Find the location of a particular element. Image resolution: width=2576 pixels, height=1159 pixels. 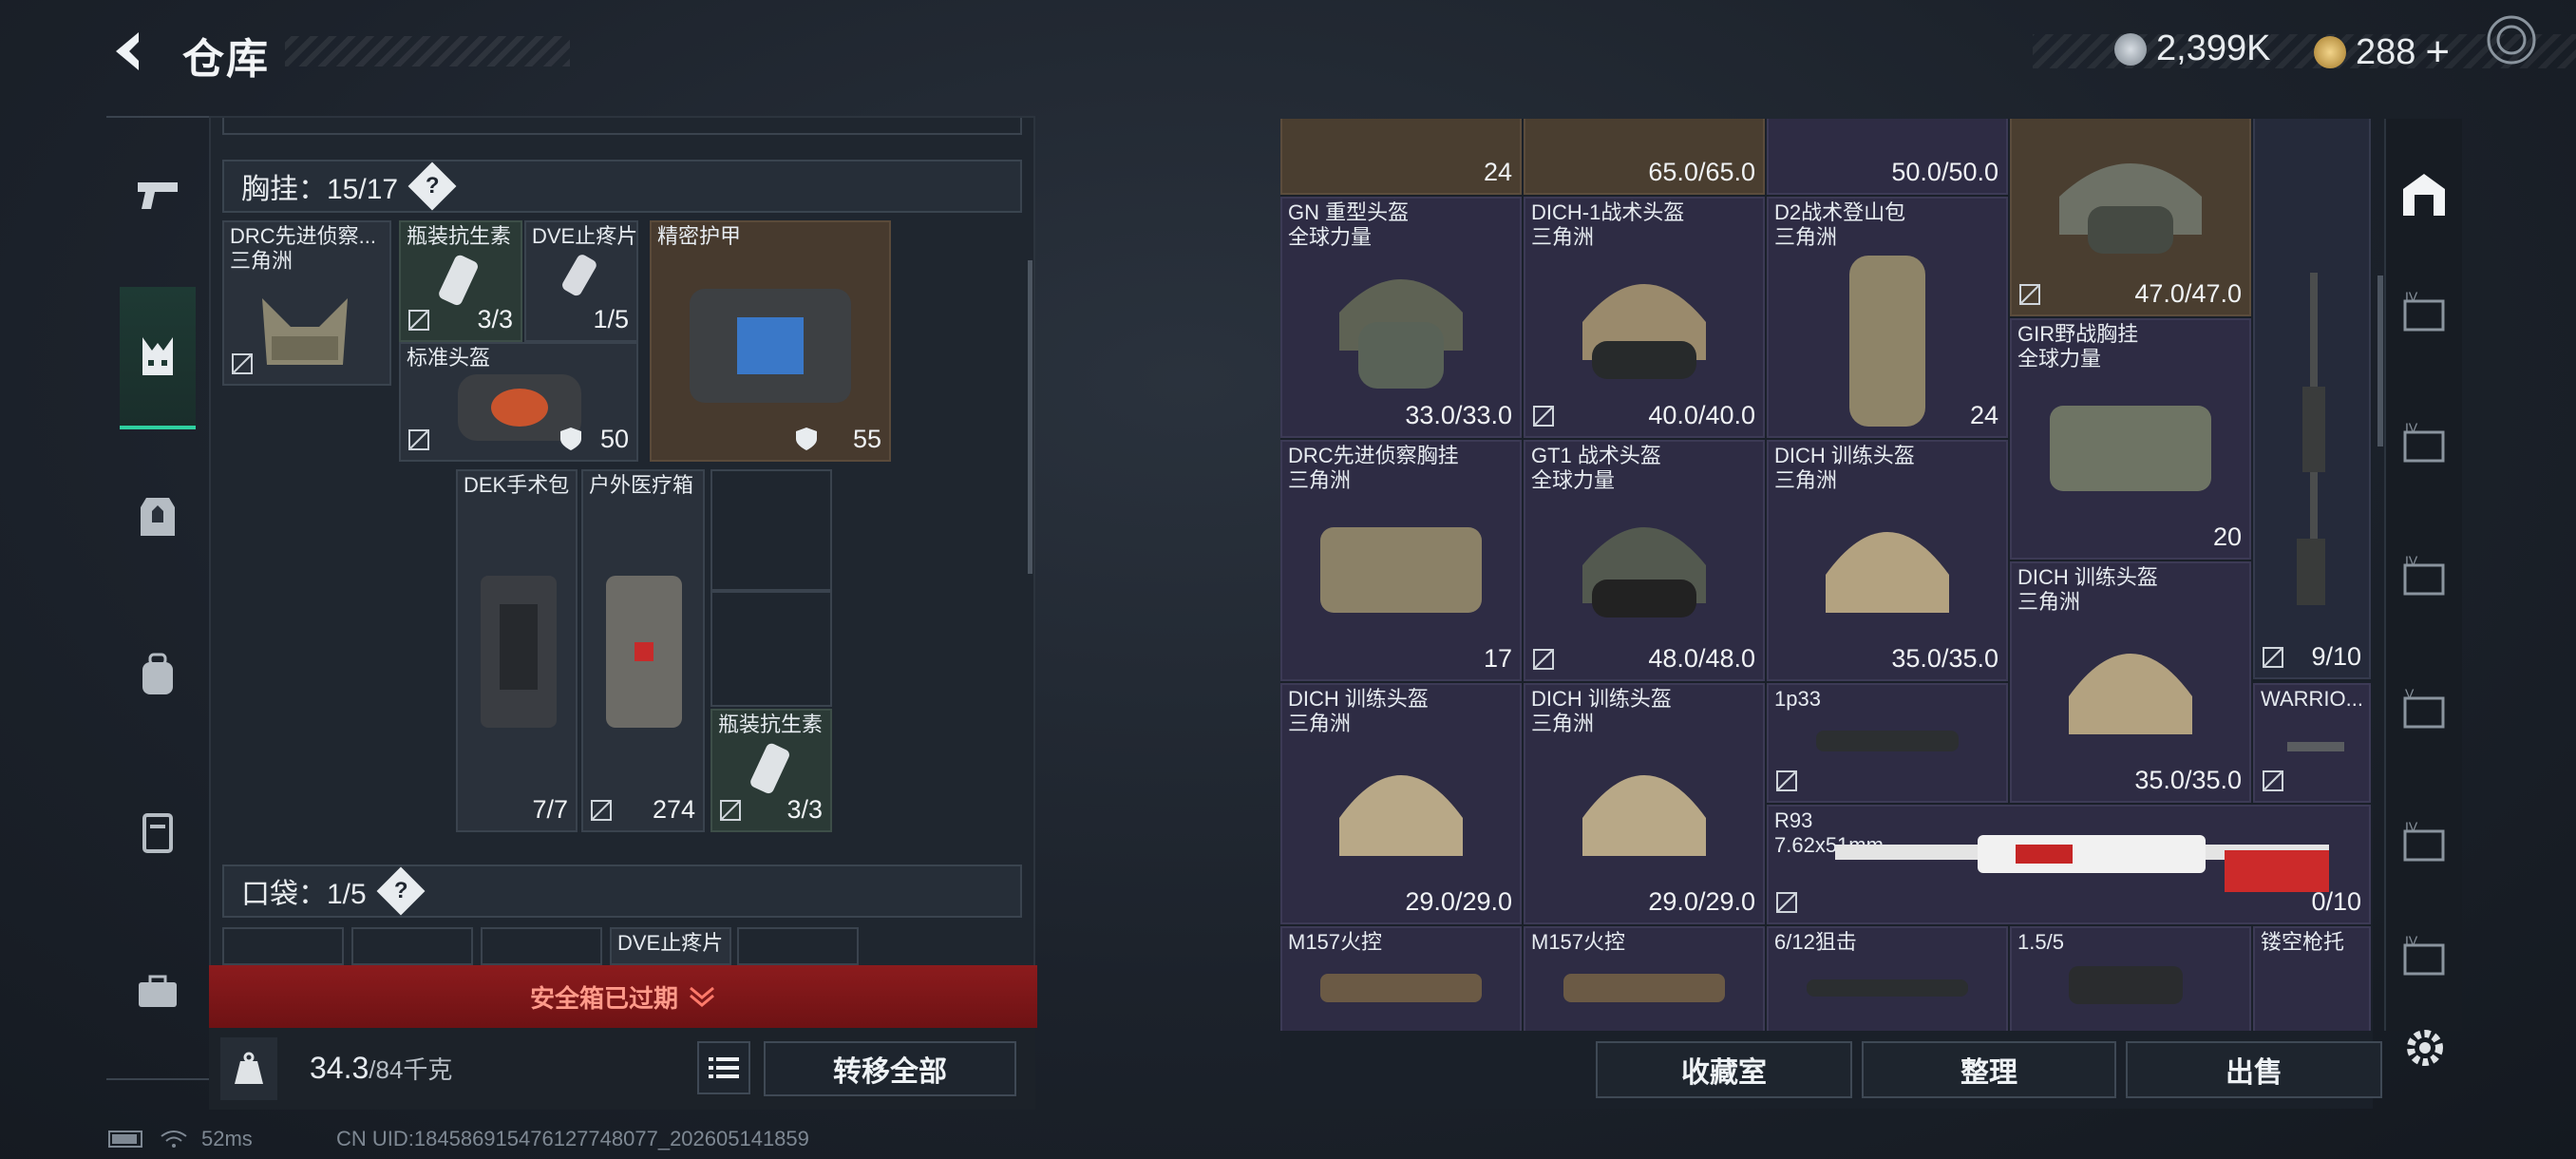

sort-button: 整理 is located at coordinates (1989, 1069).